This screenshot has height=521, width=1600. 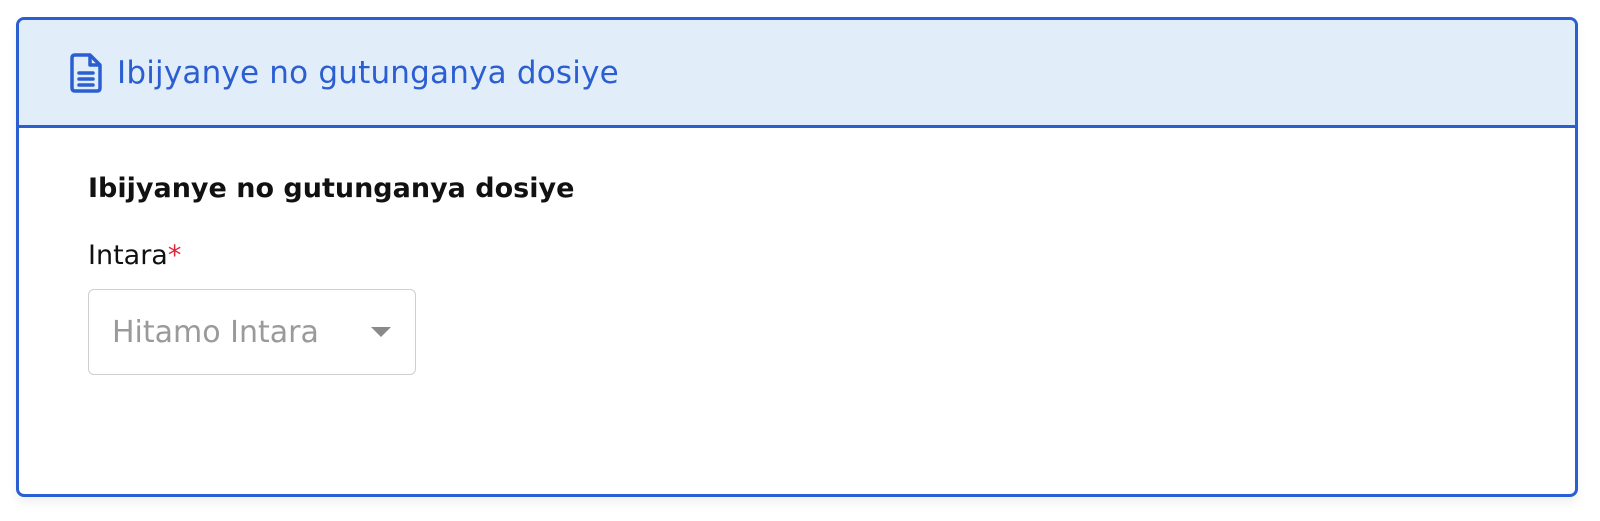 I want to click on required-mark: *, so click(x=174, y=255).